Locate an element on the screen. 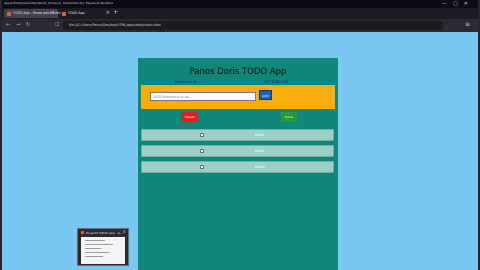 The height and width of the screenshot is (270, 480). app-label-right: MY TO-DO LIST is located at coordinates (276, 82).